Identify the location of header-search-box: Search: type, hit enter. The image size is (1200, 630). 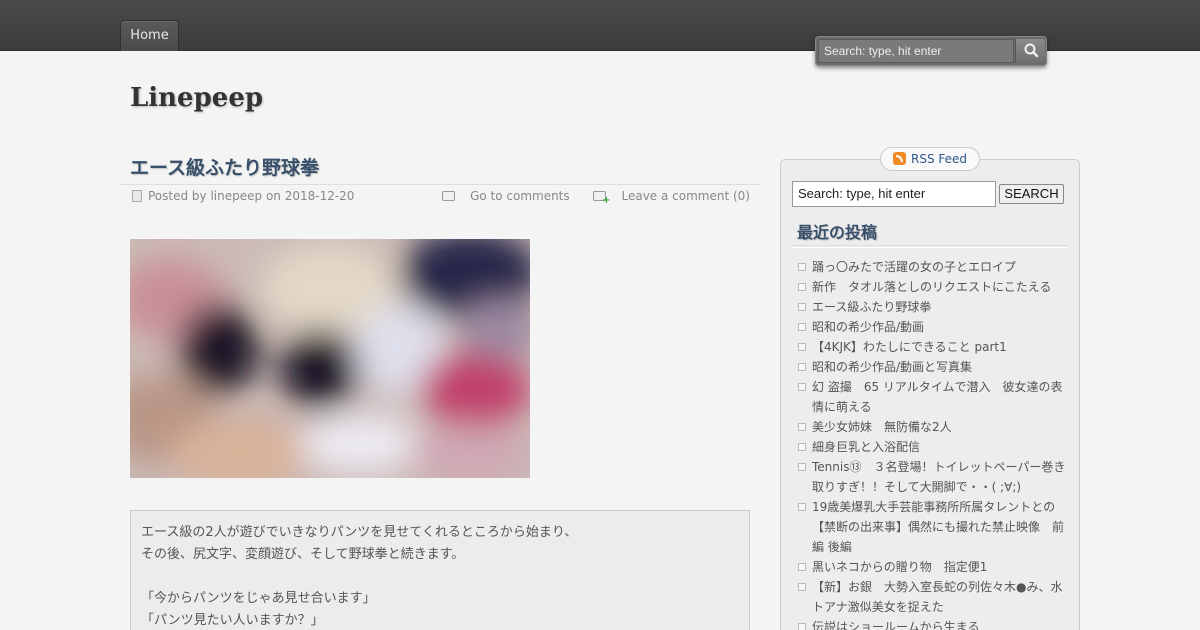
(931, 51).